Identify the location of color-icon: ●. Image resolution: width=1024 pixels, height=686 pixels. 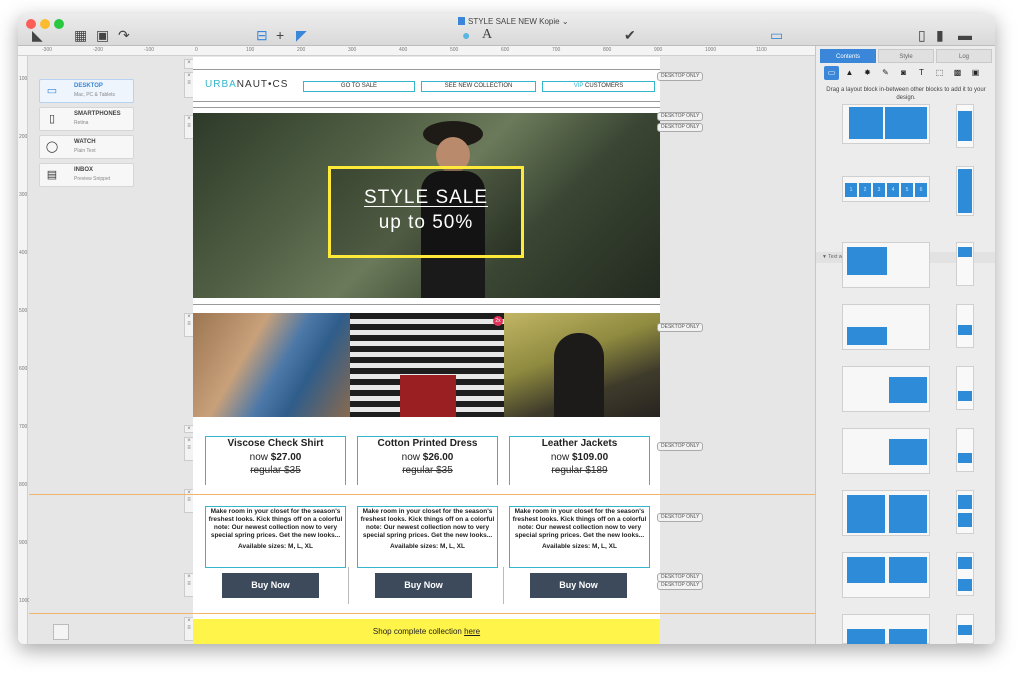
(466, 35).